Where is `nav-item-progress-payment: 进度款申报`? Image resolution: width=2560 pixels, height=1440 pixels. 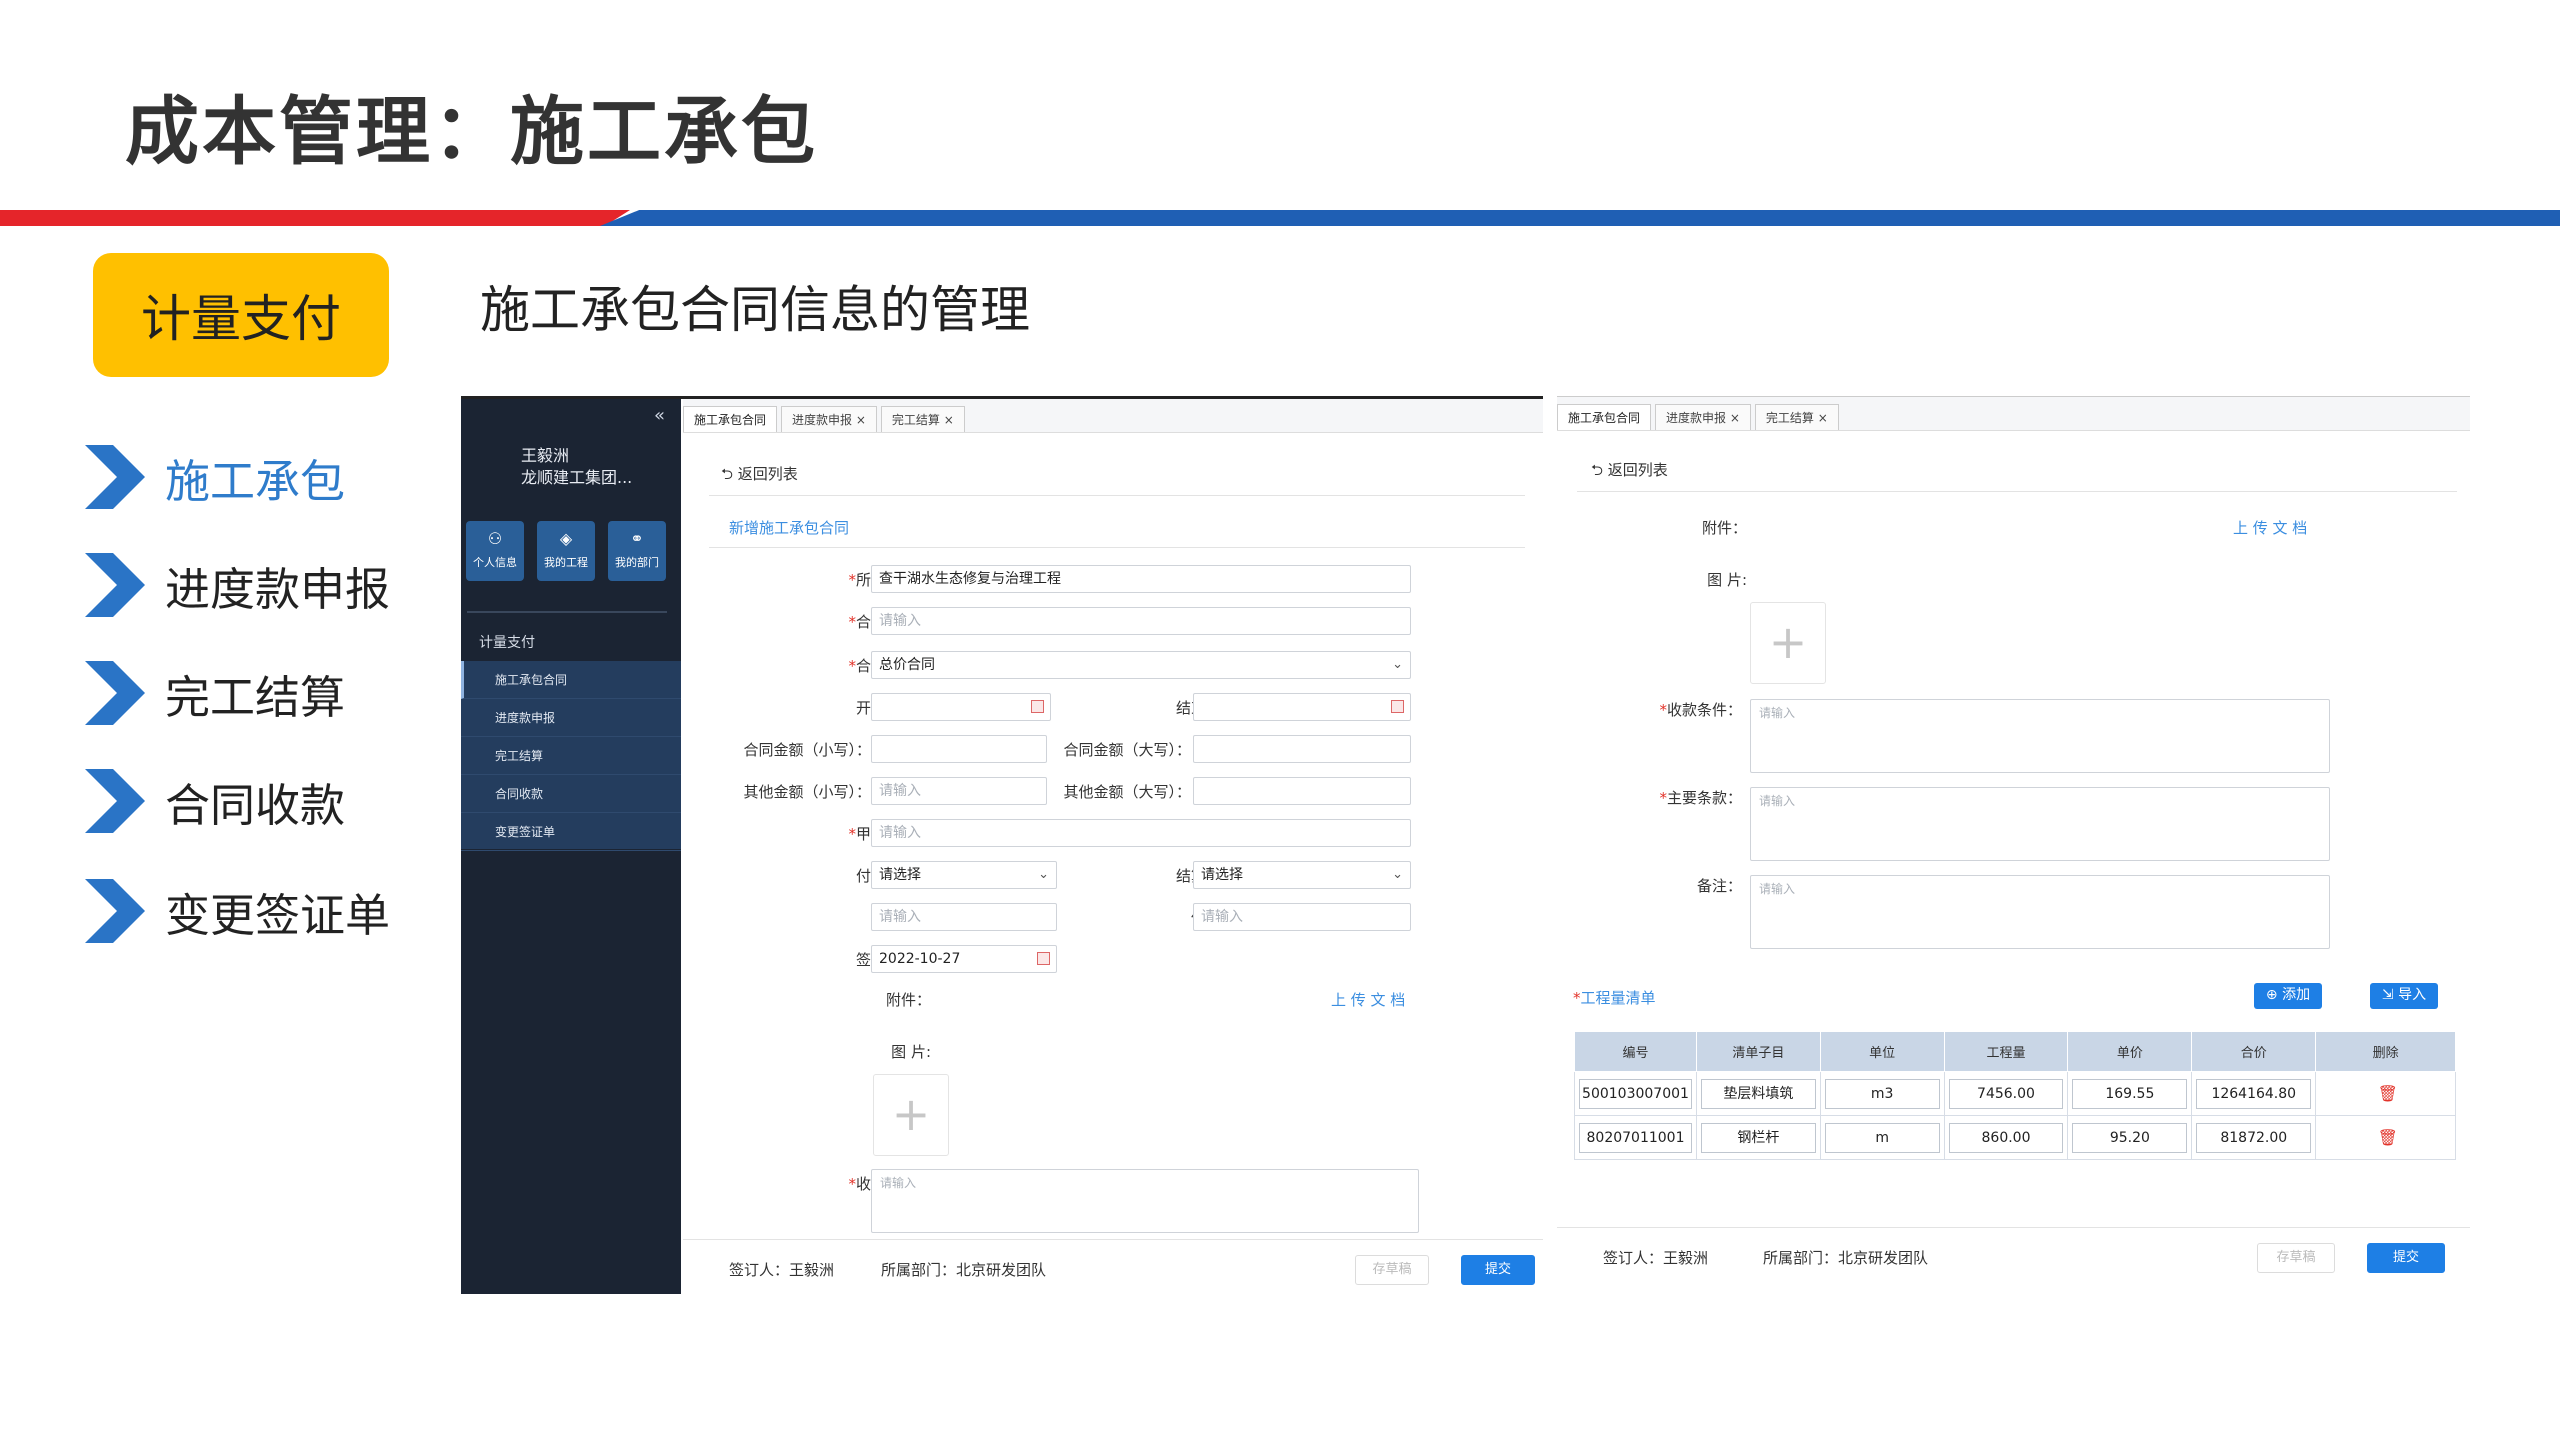 nav-item-progress-payment: 进度款申报 is located at coordinates (237, 585).